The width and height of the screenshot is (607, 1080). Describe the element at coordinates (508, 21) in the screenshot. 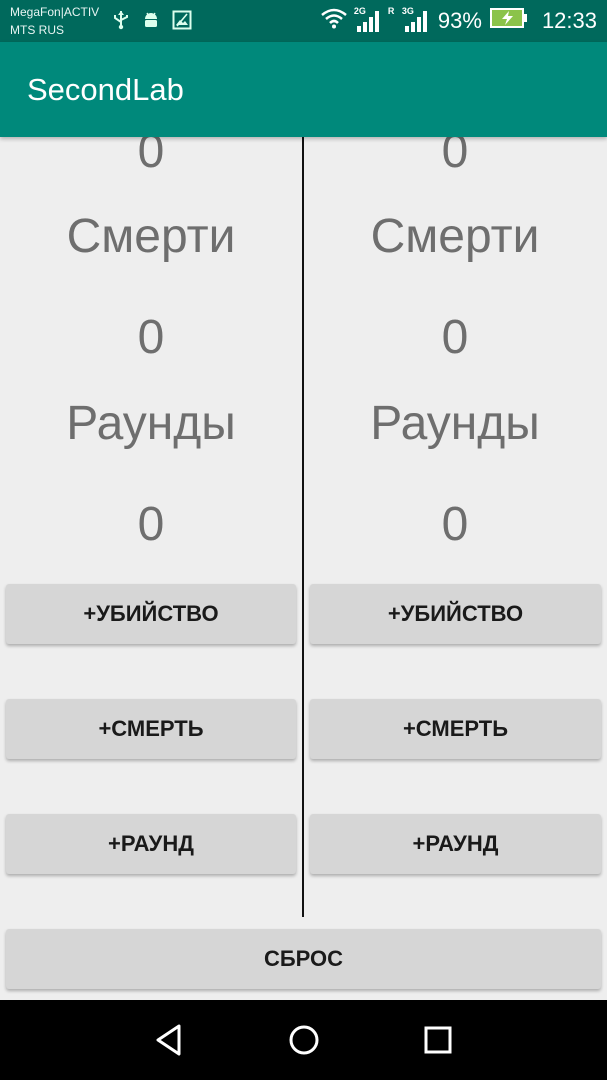

I see `battery-charging-icon` at that location.